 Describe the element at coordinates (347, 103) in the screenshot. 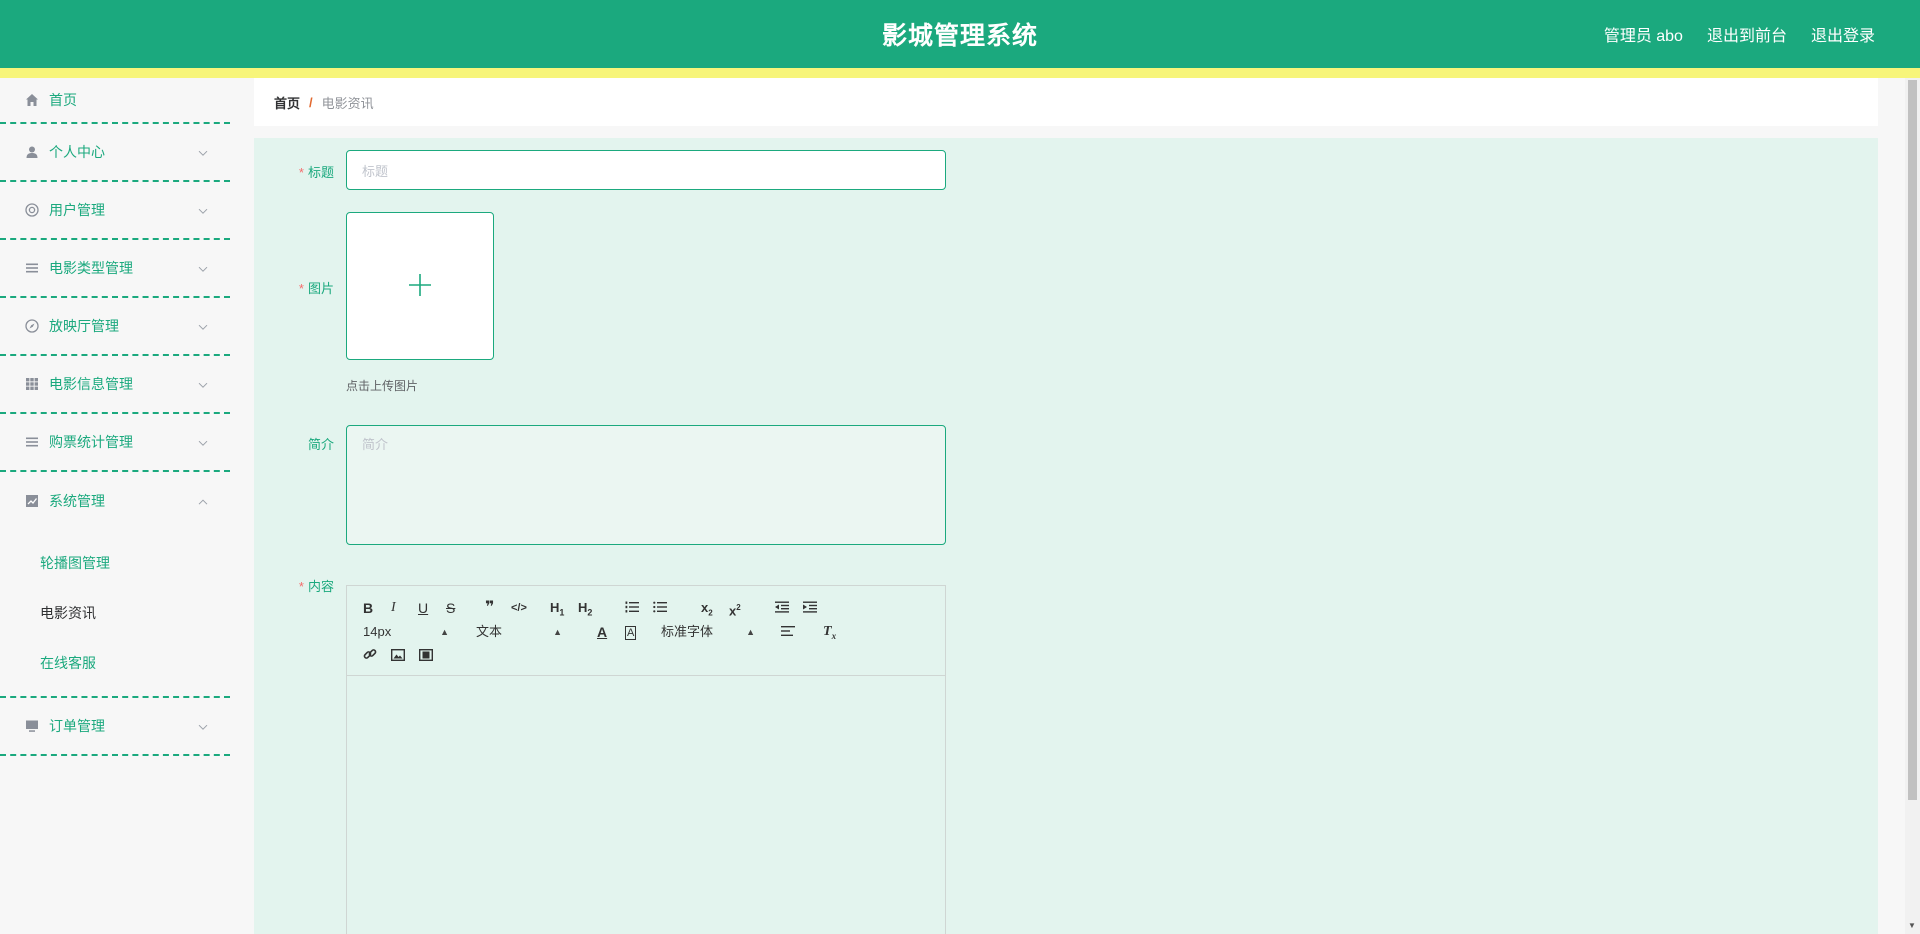

I see `breadcrumb-current: 电影资讯` at that location.